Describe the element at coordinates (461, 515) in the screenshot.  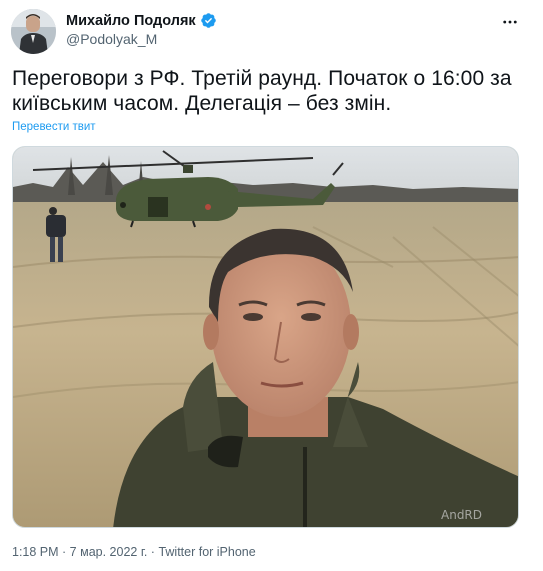
I see `photo-watermark: AndRD` at that location.